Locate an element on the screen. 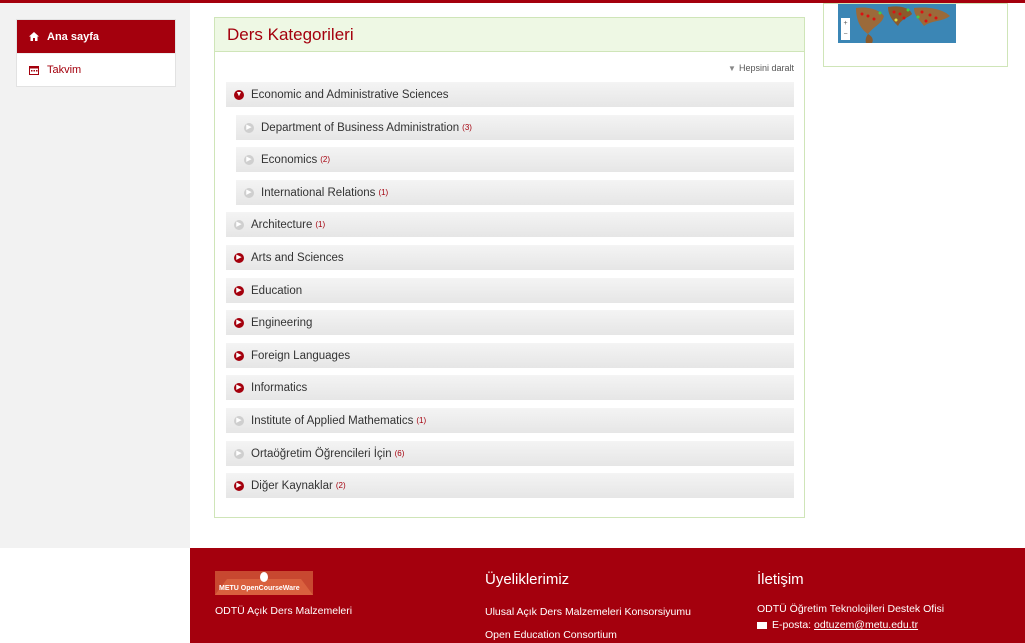 The width and height of the screenshot is (1025, 643). course-count-badge: (6) is located at coordinates (399, 453).